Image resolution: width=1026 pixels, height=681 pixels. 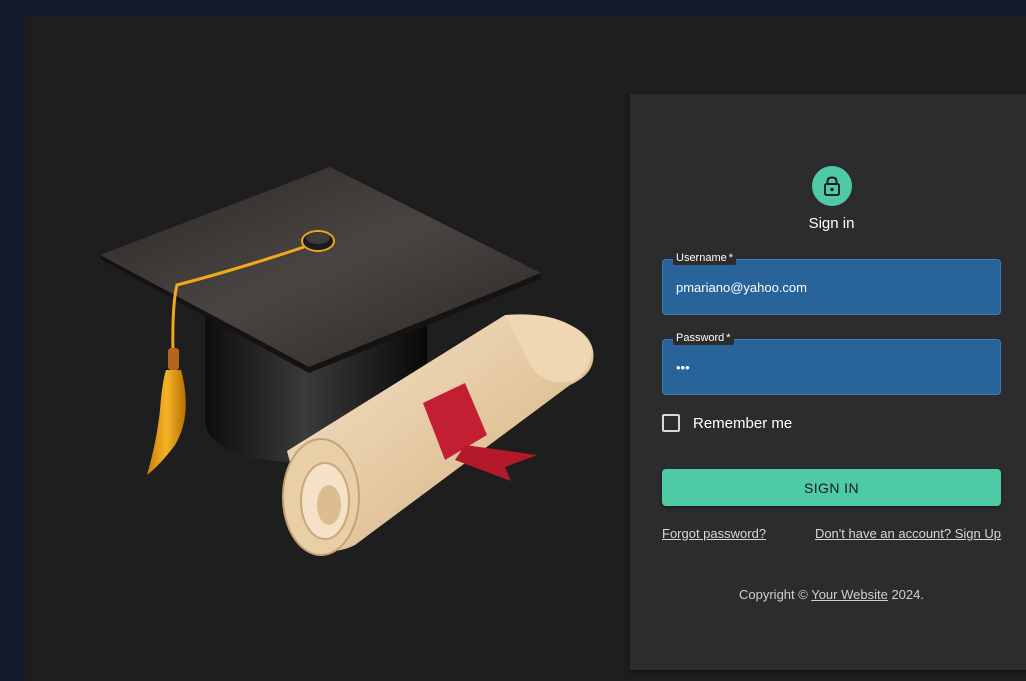 What do you see at coordinates (743, 423) in the screenshot?
I see `remember-me-label: Remember me` at bounding box center [743, 423].